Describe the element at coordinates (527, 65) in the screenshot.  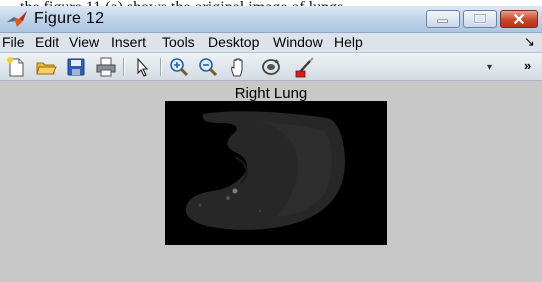
I see `toolbar-overflow-icon: »` at that location.